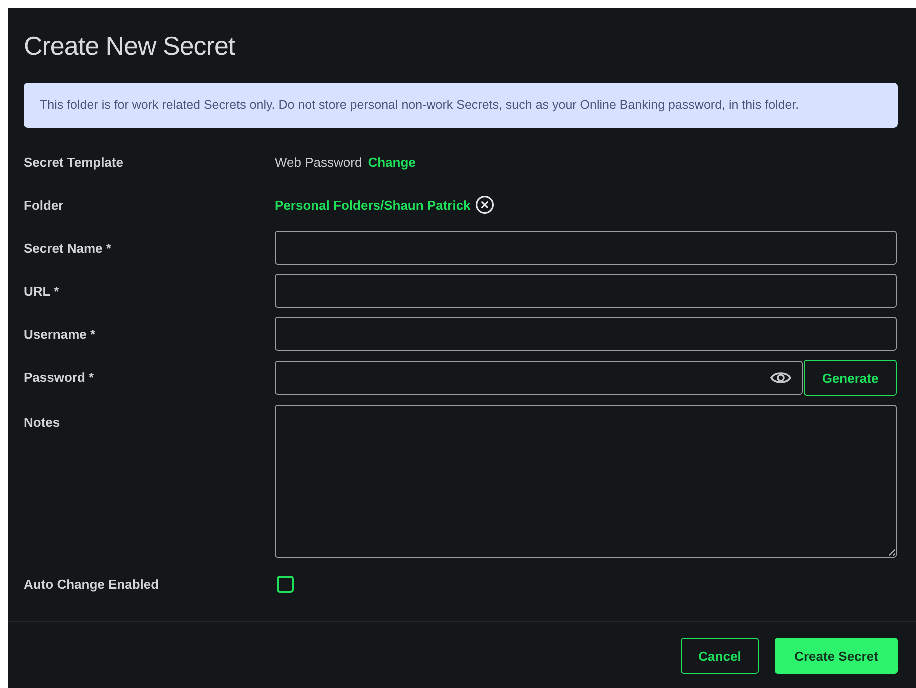 This screenshot has width=916, height=688. I want to click on field-label: Auto Change Enabled, so click(92, 584).